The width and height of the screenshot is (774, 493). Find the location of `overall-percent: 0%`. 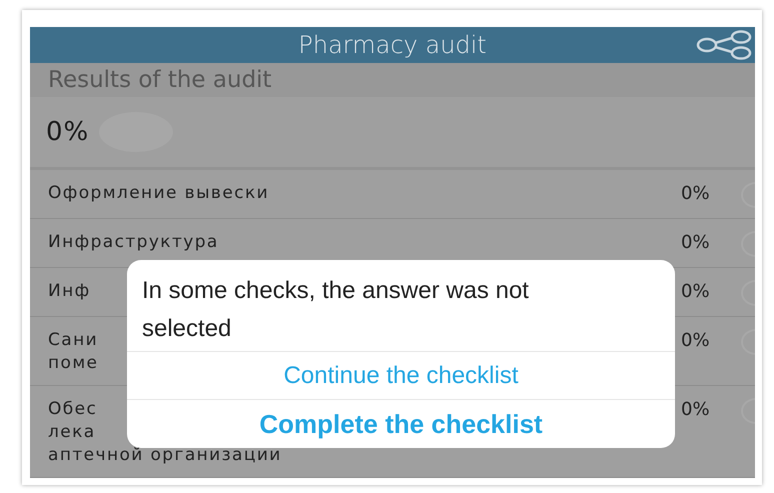

overall-percent: 0% is located at coordinates (68, 132).